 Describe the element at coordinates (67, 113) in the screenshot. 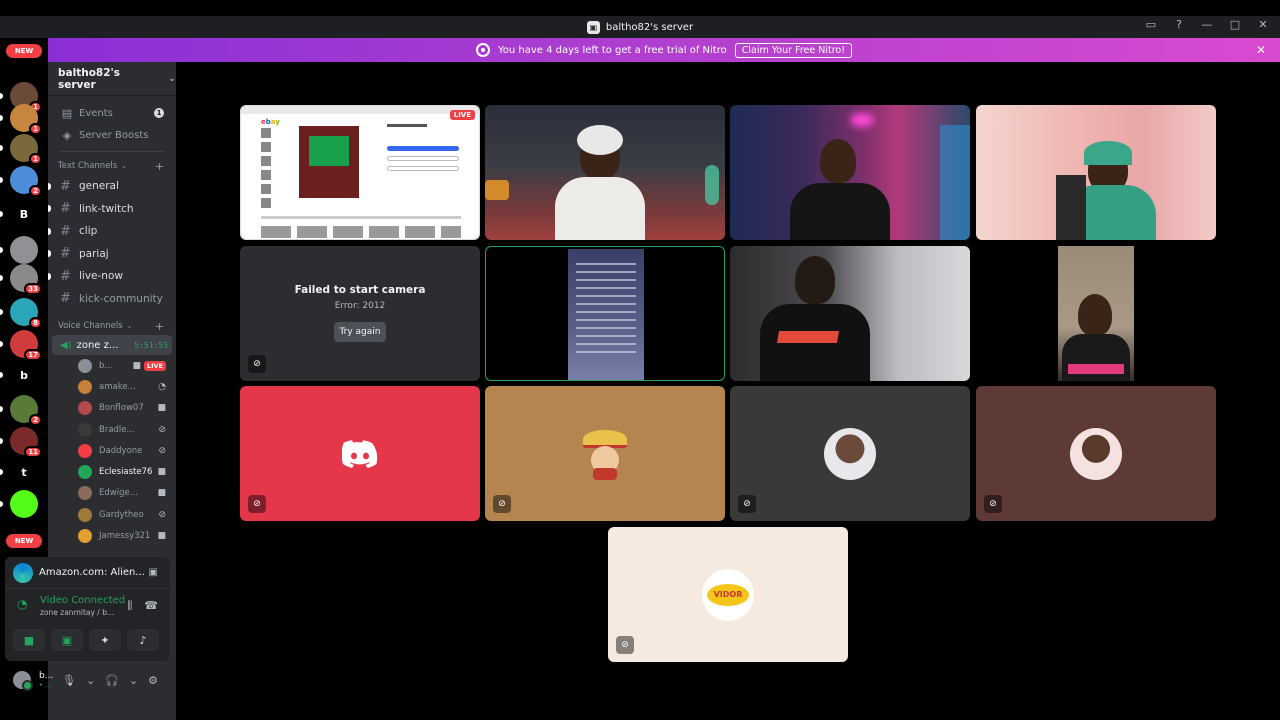

I see `calendar-icon: ▤` at that location.